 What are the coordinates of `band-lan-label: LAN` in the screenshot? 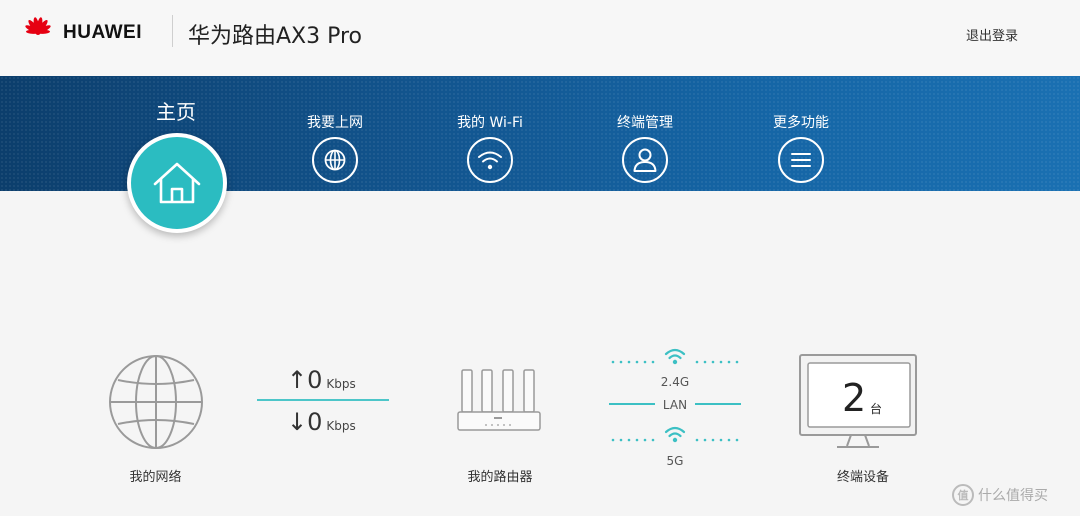 It's located at (675, 405).